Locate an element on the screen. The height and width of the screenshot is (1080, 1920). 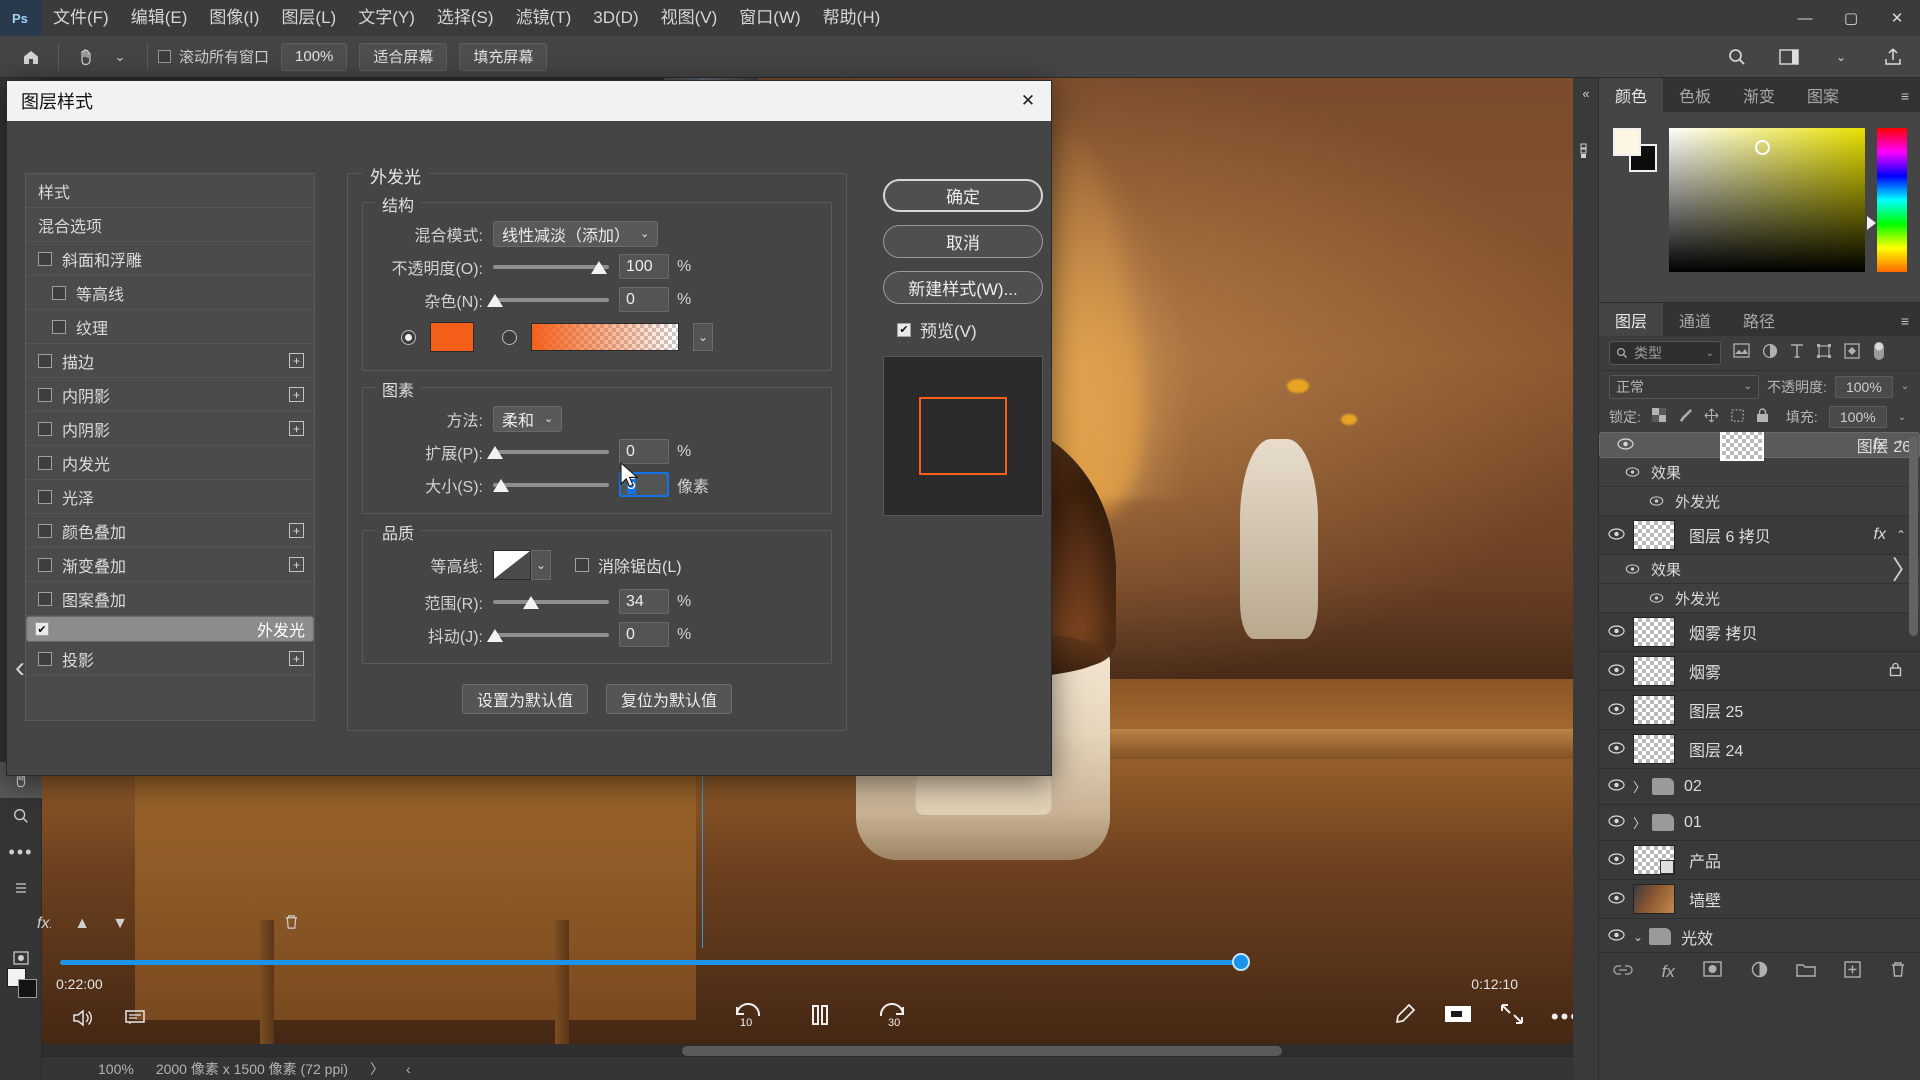
type-filter-icon is located at coordinates (1797, 353).